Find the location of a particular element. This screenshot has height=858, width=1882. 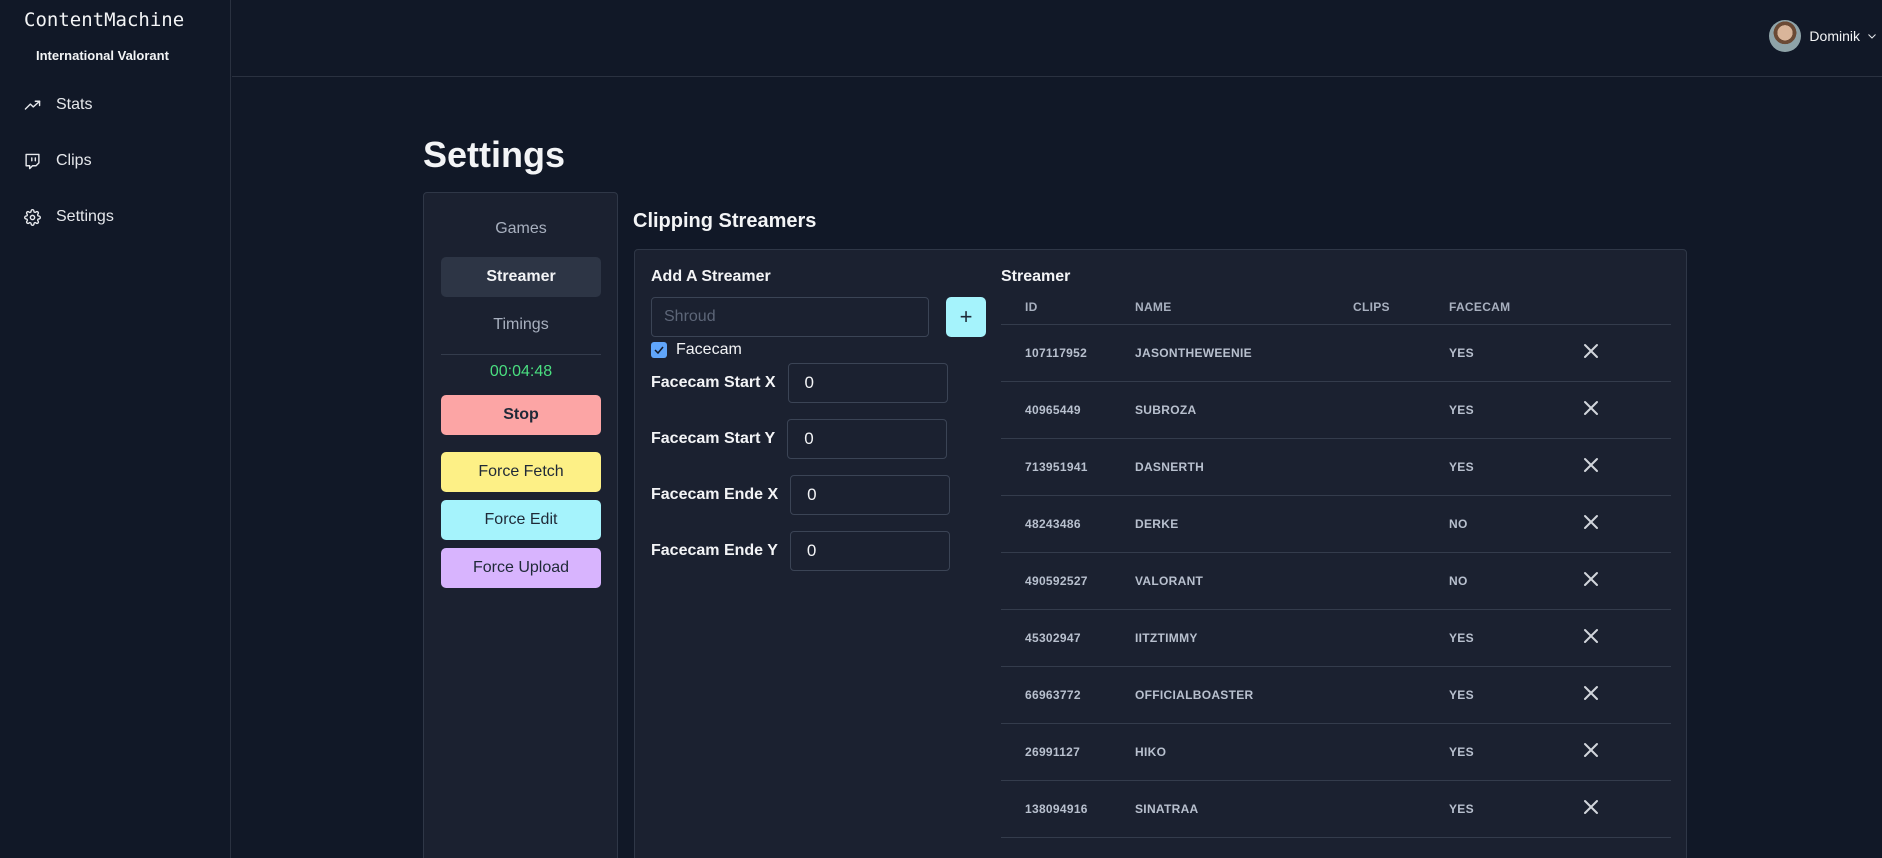

user-menu: Dominik is located at coordinates (1823, 36).